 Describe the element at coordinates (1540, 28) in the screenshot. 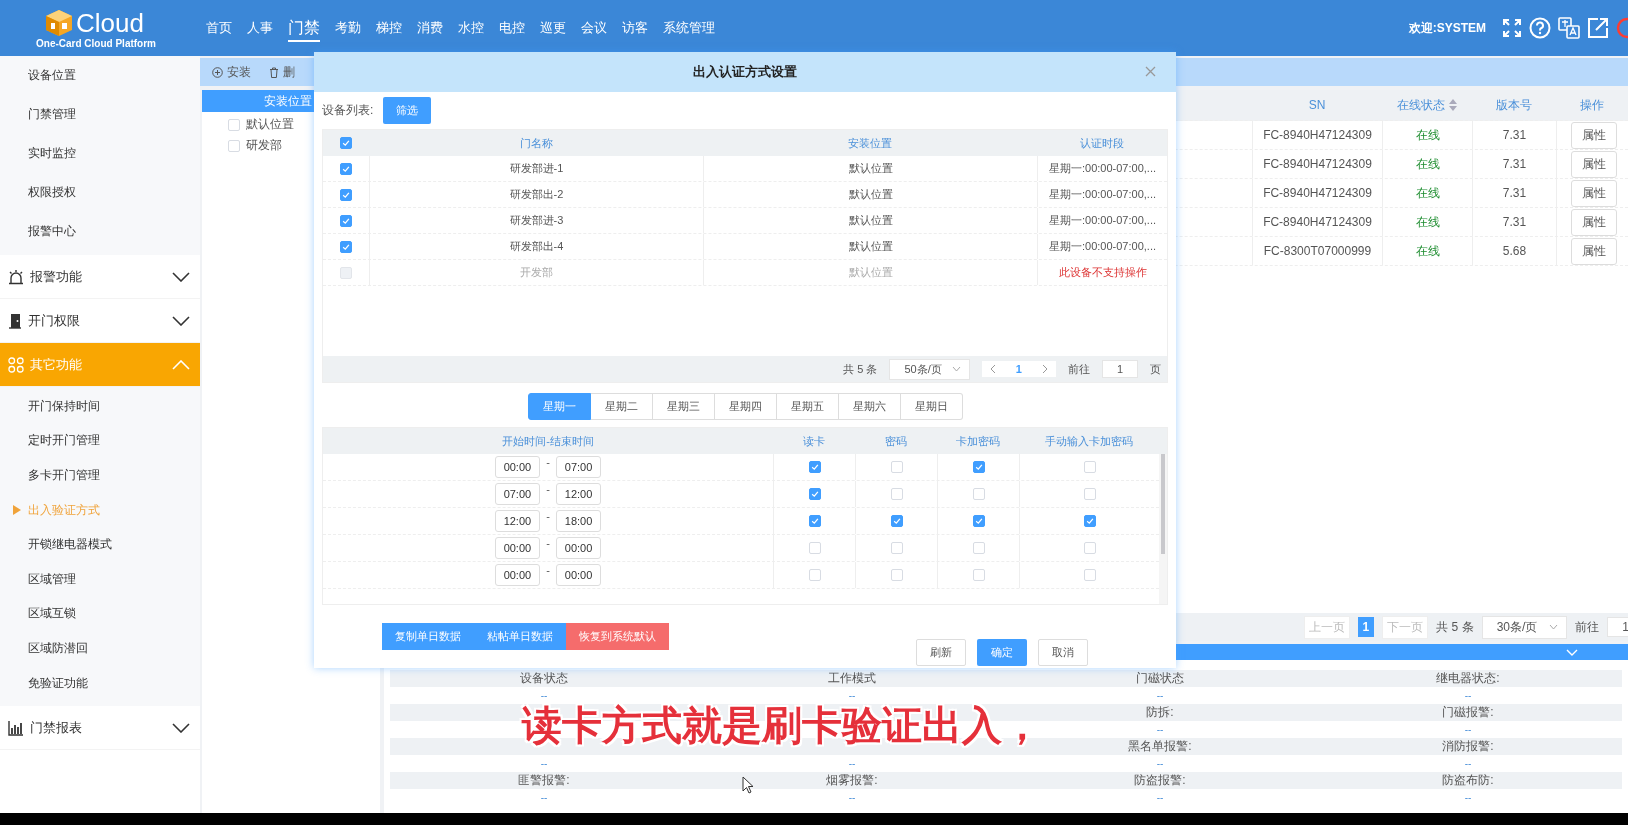

I see `help-icon` at that location.